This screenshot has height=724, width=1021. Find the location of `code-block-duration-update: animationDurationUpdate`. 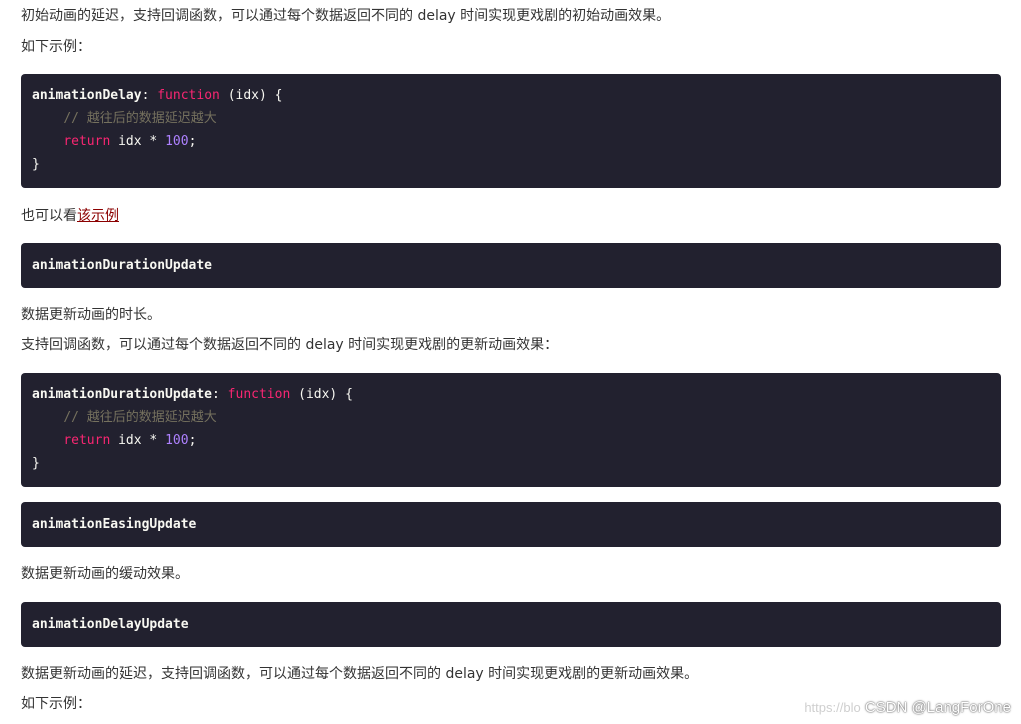

code-block-duration-update: animationDurationUpdate is located at coordinates (511, 265).